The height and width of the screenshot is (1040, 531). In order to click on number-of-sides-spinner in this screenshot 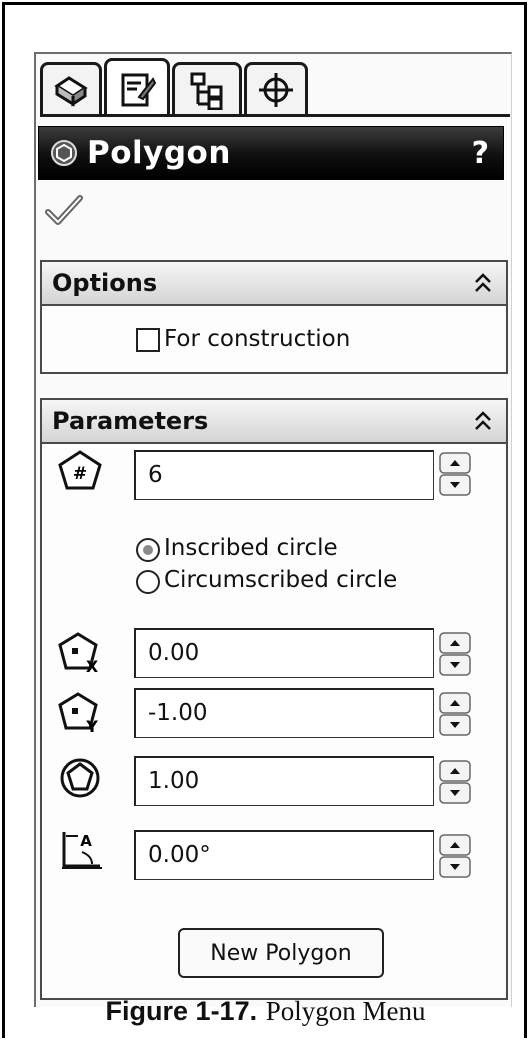, I will do `click(455, 474)`.